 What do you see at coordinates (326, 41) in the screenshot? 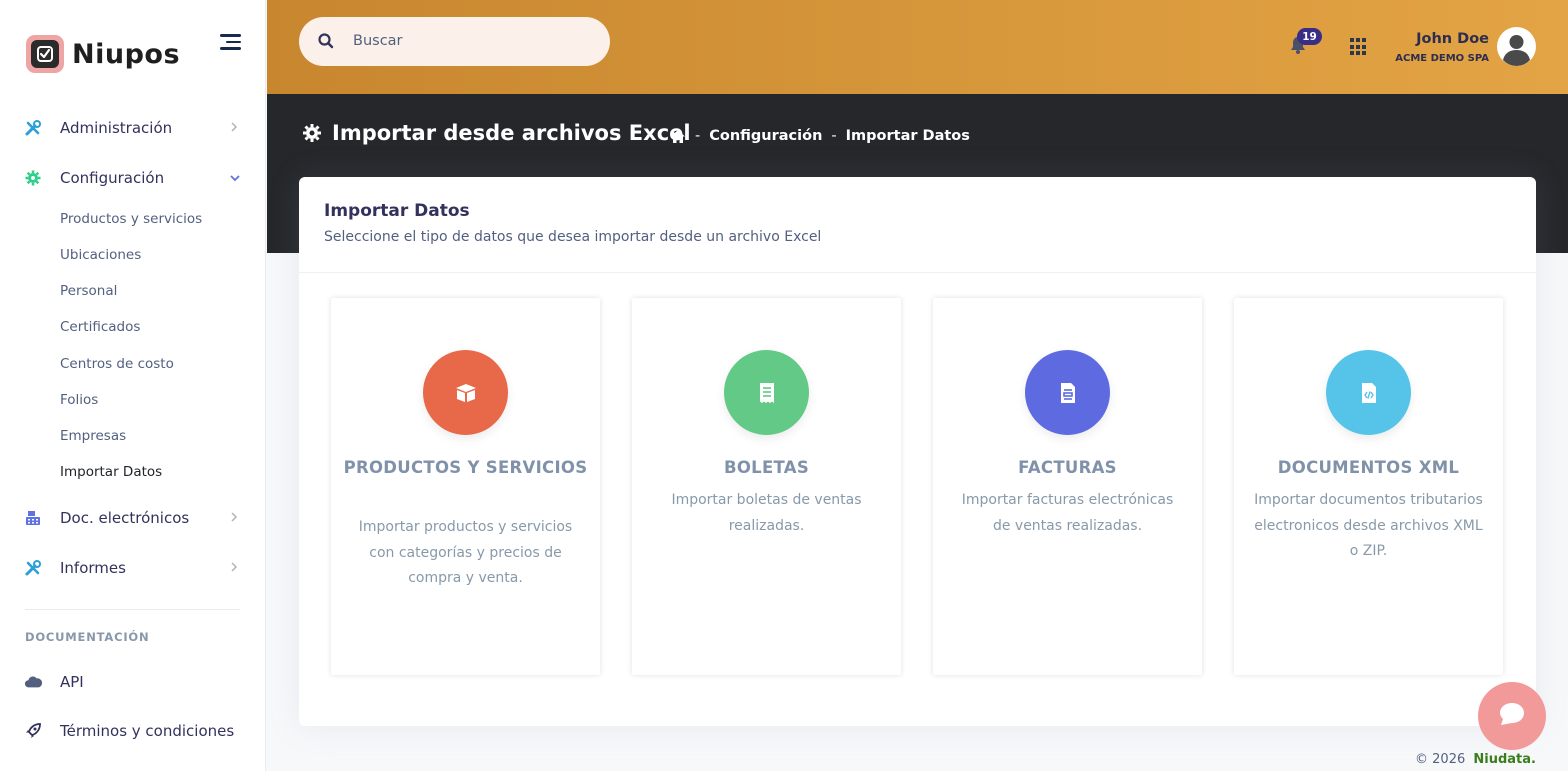
I see `search-icon` at bounding box center [326, 41].